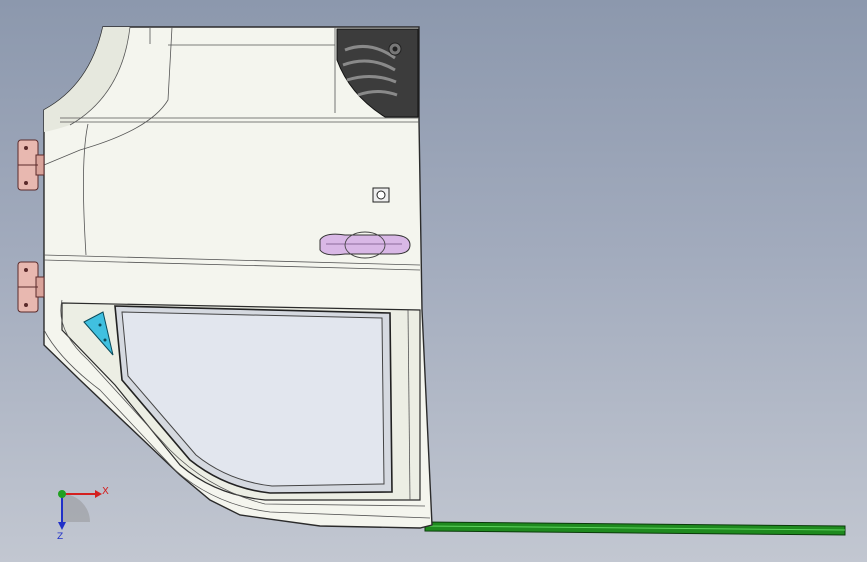 The image size is (867, 562). What do you see at coordinates (635, 528) in the screenshot?
I see `door-rail` at bounding box center [635, 528].